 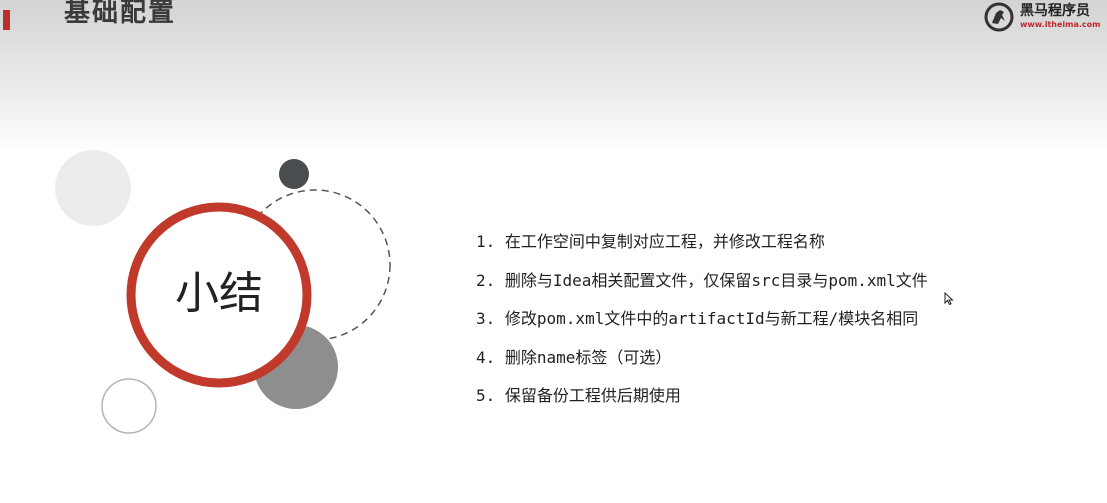 I want to click on summary-point-4: 4. 删除name标签（可选）, so click(x=574, y=357).